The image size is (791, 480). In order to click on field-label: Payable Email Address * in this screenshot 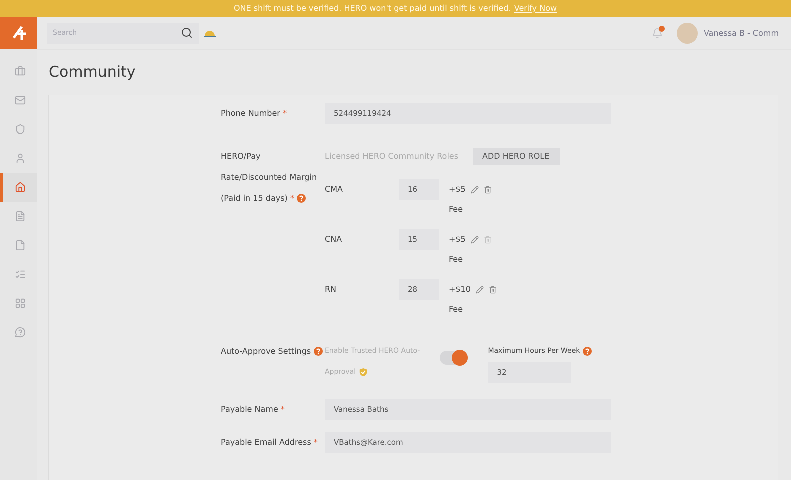, I will do `click(270, 443)`.